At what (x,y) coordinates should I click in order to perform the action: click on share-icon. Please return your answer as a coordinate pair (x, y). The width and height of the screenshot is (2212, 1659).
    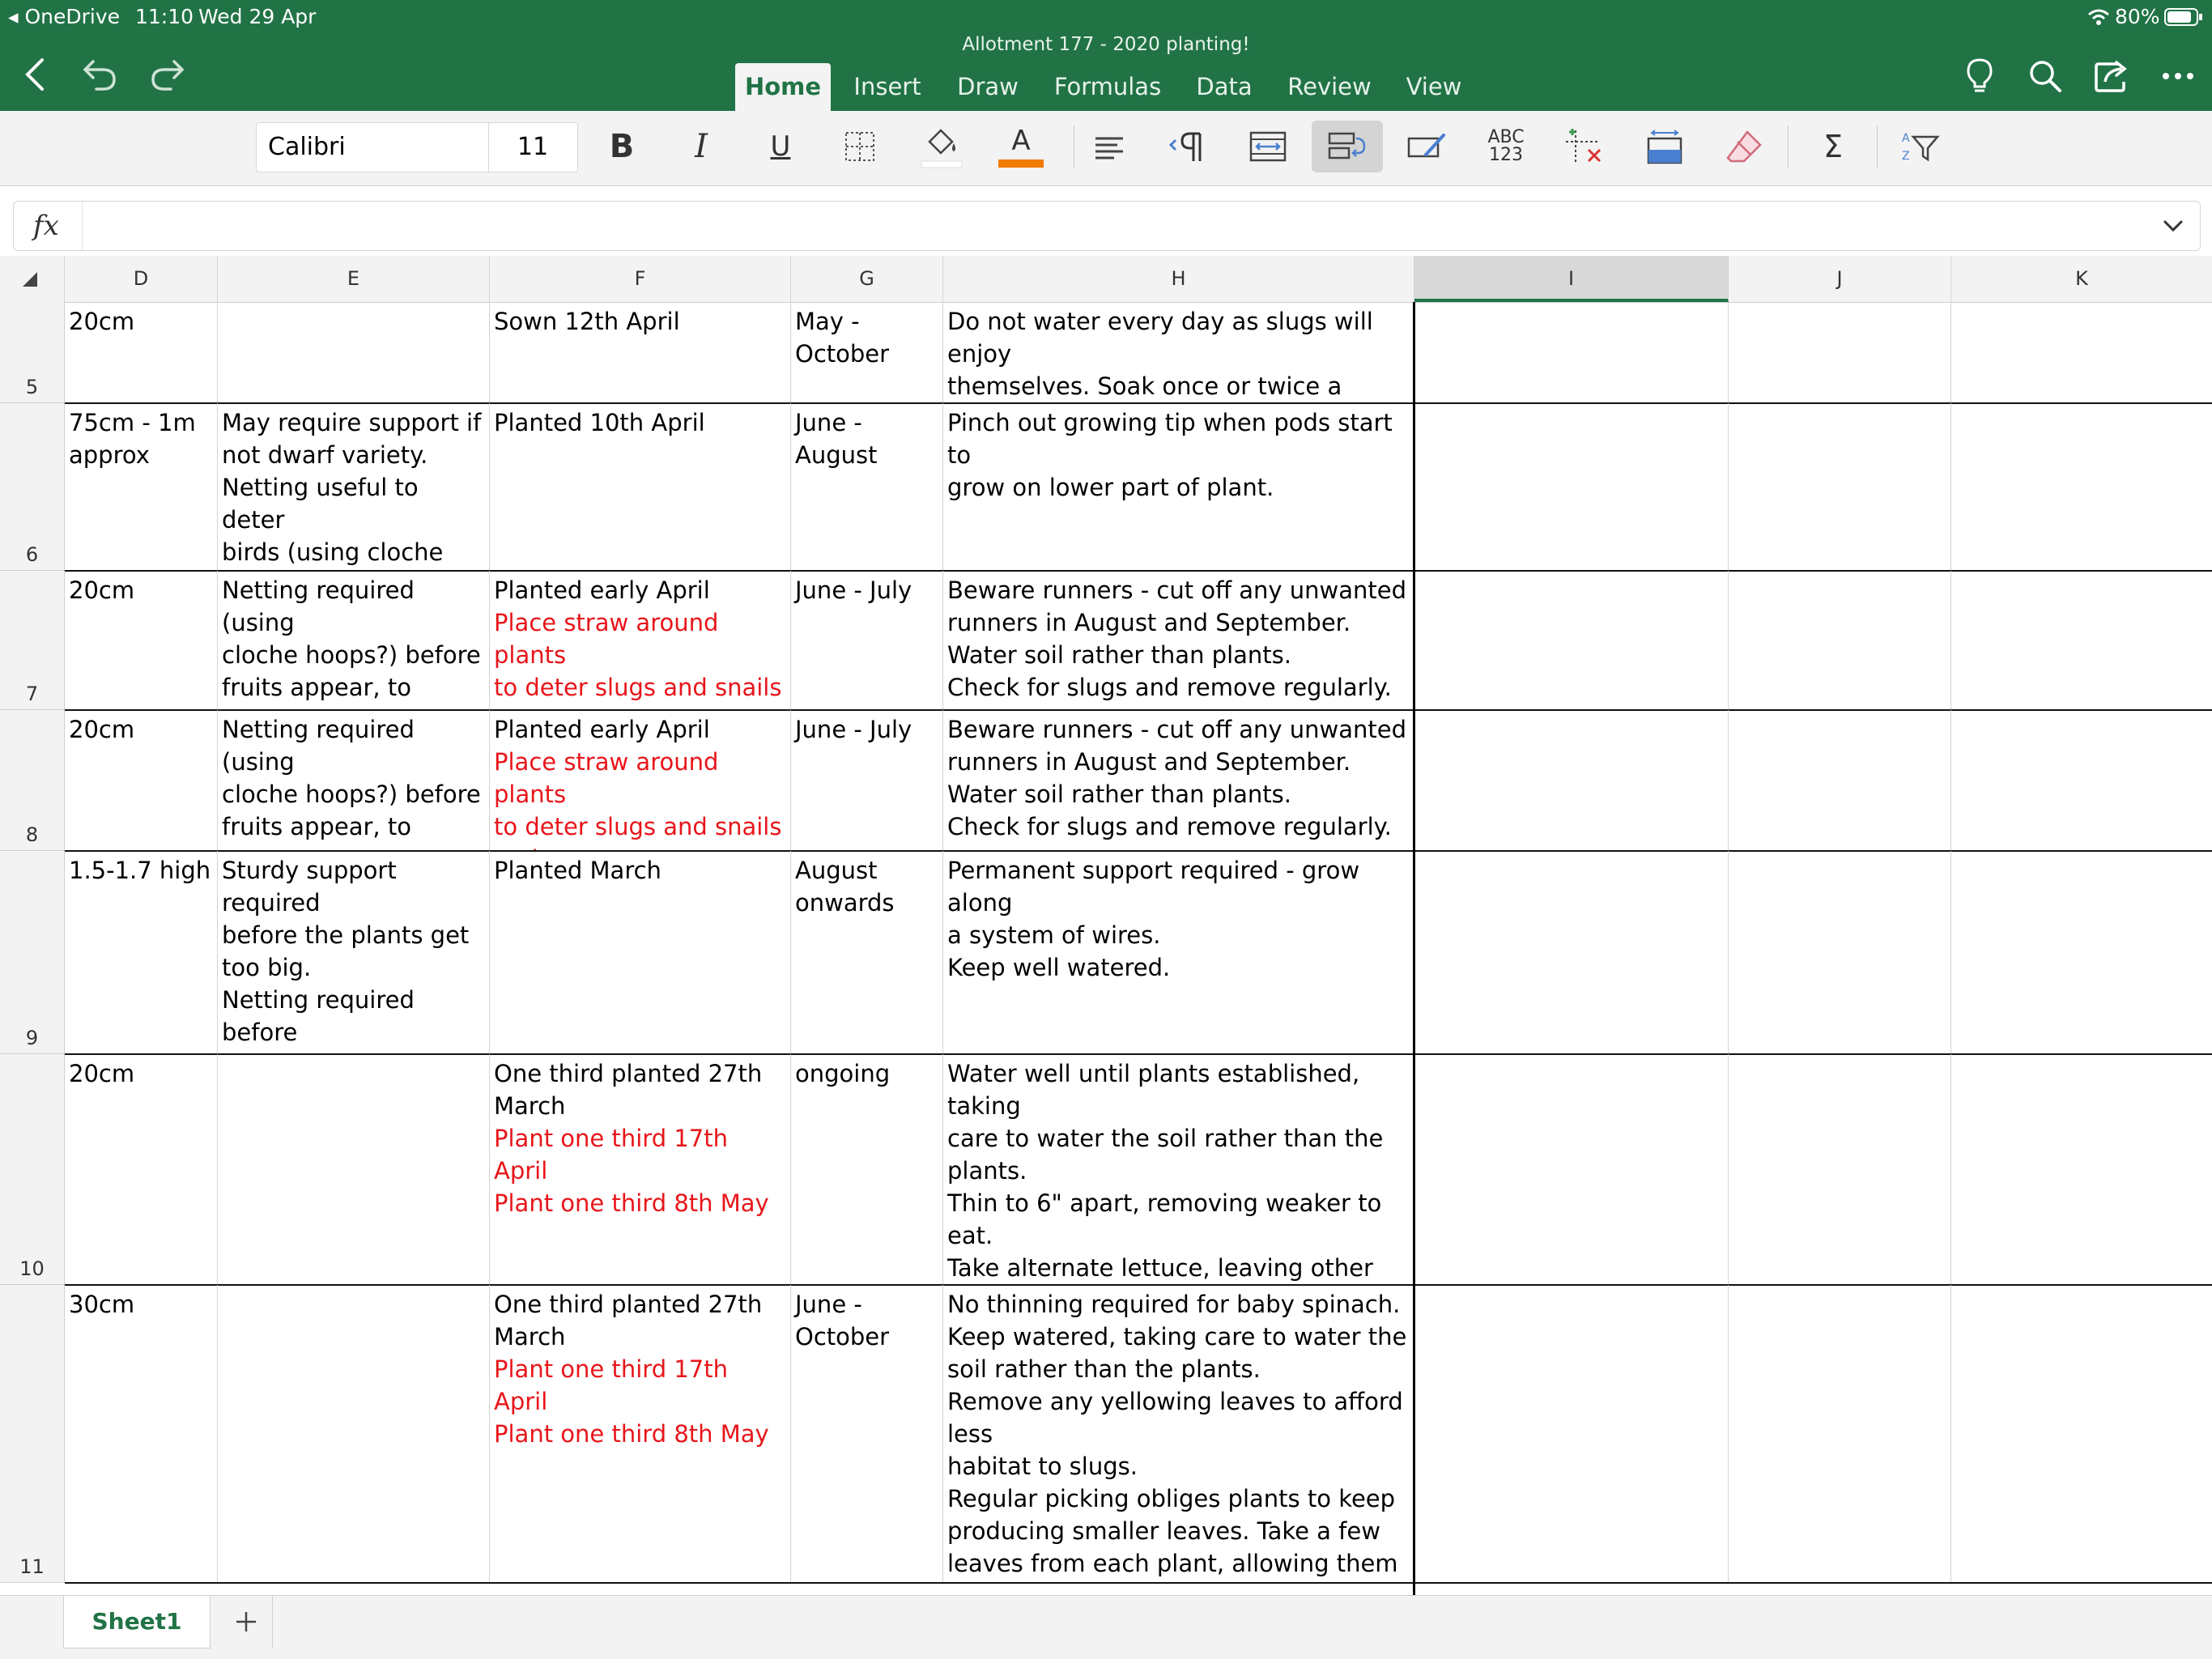
    Looking at the image, I should click on (2112, 76).